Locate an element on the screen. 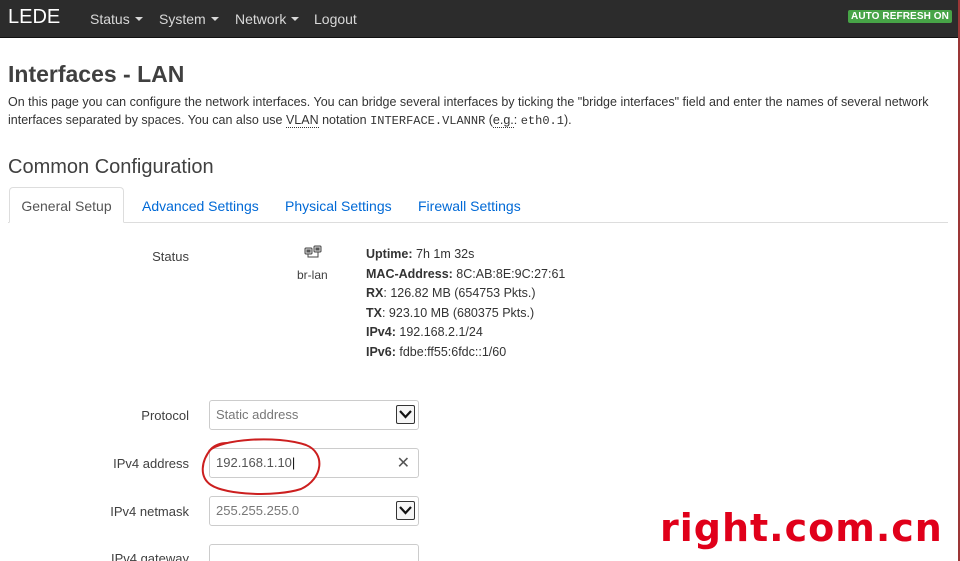  status-label: Status is located at coordinates (170, 256).